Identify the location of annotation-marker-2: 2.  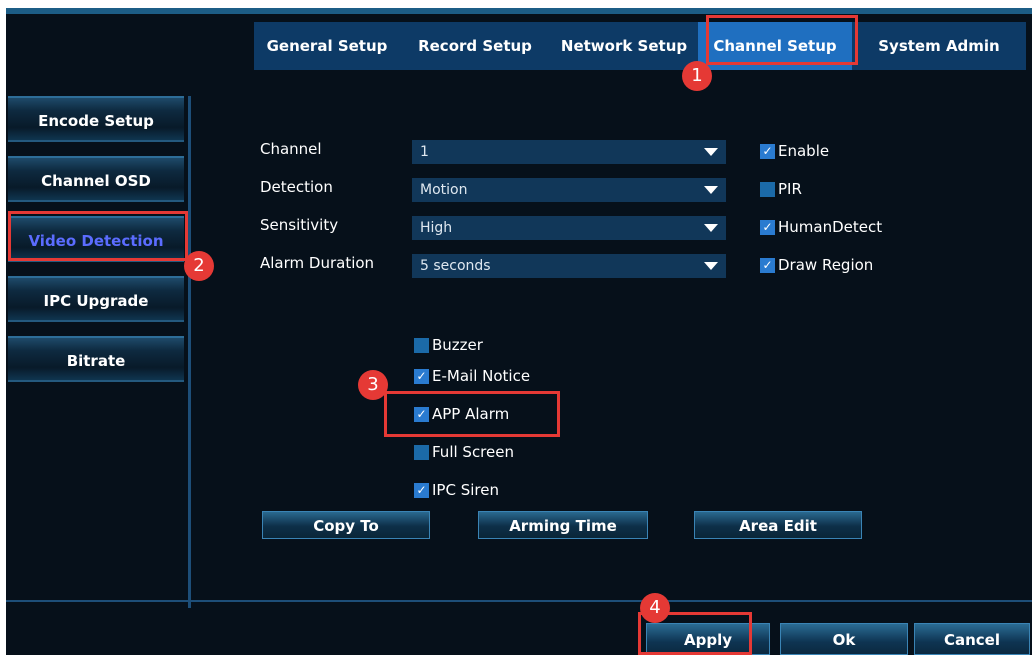
(199, 266).